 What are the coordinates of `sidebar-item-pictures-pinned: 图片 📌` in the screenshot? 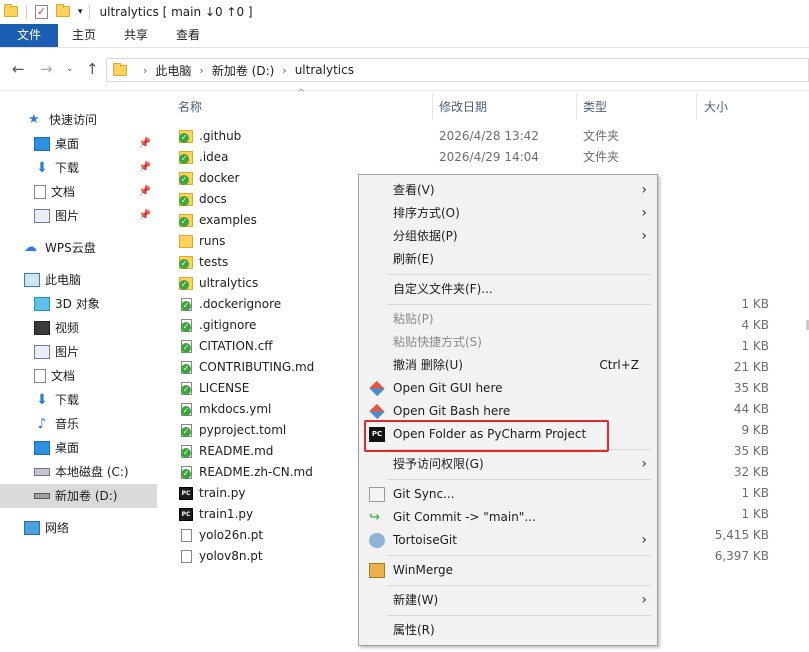 It's located at (78, 216).